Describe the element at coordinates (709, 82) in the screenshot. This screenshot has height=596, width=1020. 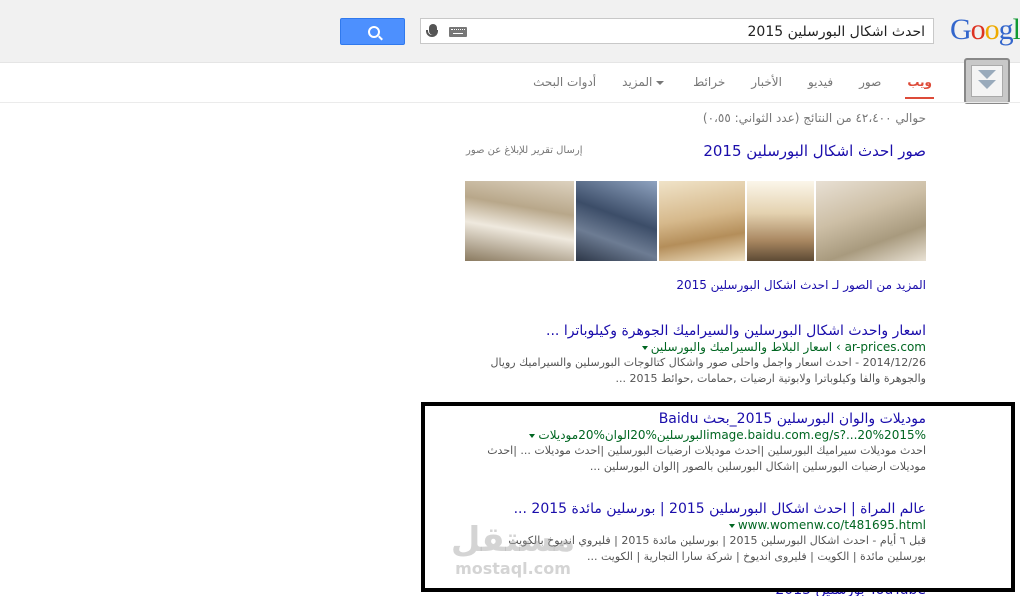
I see `tab-maps: خرائط` at that location.